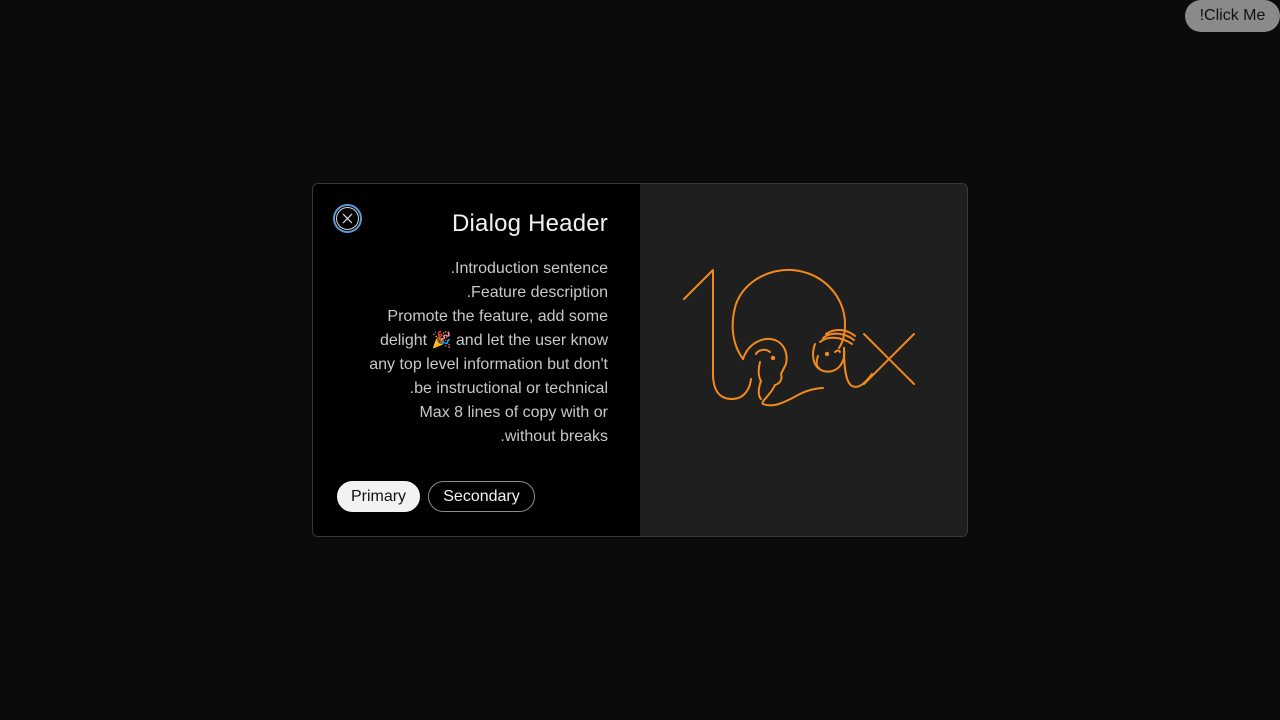 The image size is (1280, 720). I want to click on body-line: Max 8 lines of copy with or, so click(513, 412).